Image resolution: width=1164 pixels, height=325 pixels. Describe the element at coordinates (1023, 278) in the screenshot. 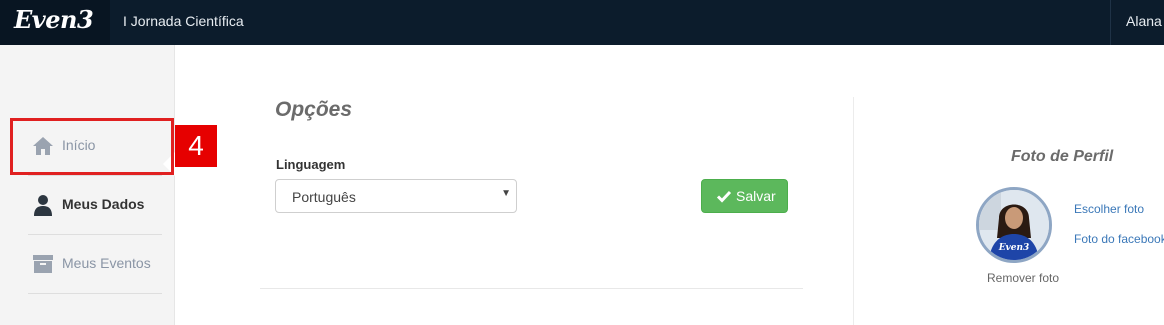

I see `remove-photo-link: Remover foto` at that location.